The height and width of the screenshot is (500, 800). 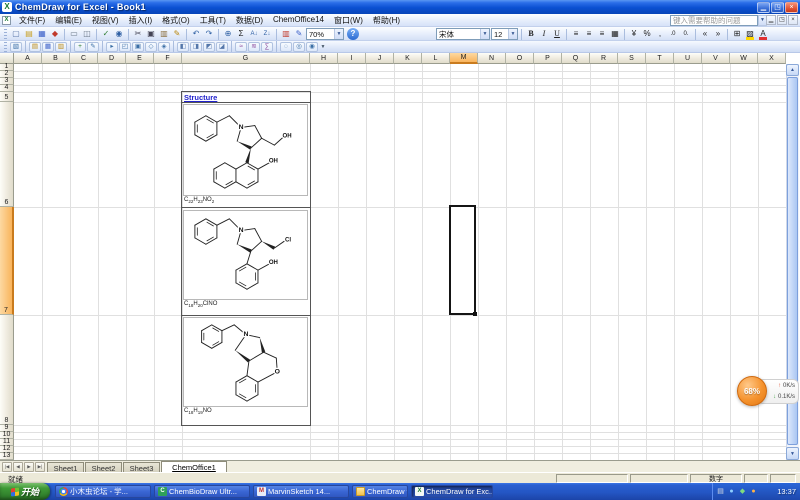 I want to click on align-structures-top-icon: ◩, so click(x=209, y=46).